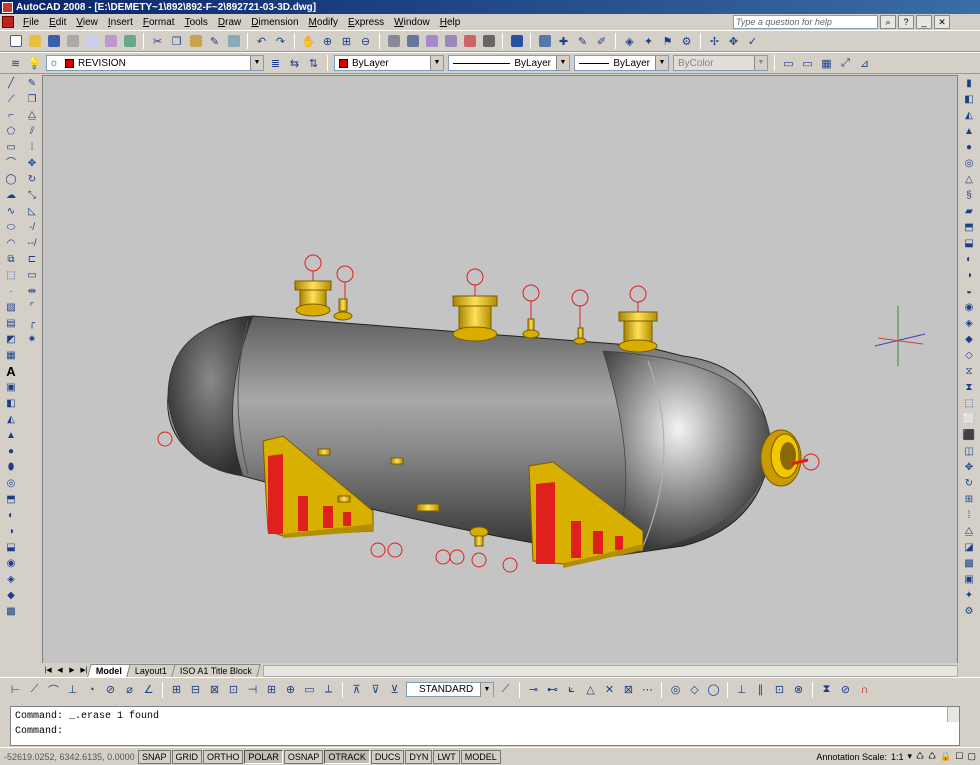 The width and height of the screenshot is (980, 765). What do you see at coordinates (11, 179) in the screenshot?
I see `circle-icon: ◯` at bounding box center [11, 179].